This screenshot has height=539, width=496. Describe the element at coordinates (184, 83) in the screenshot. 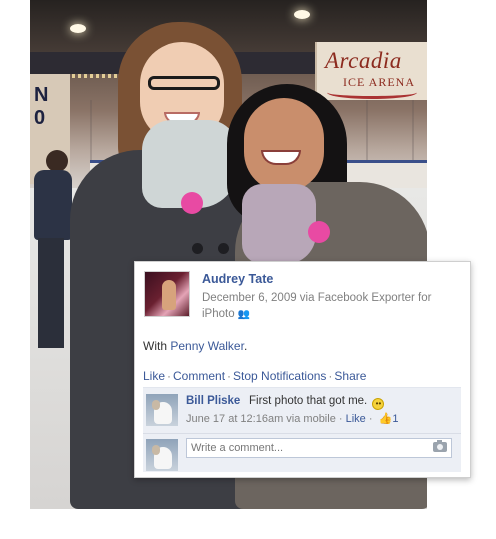

I see `woman-left-glasses` at that location.